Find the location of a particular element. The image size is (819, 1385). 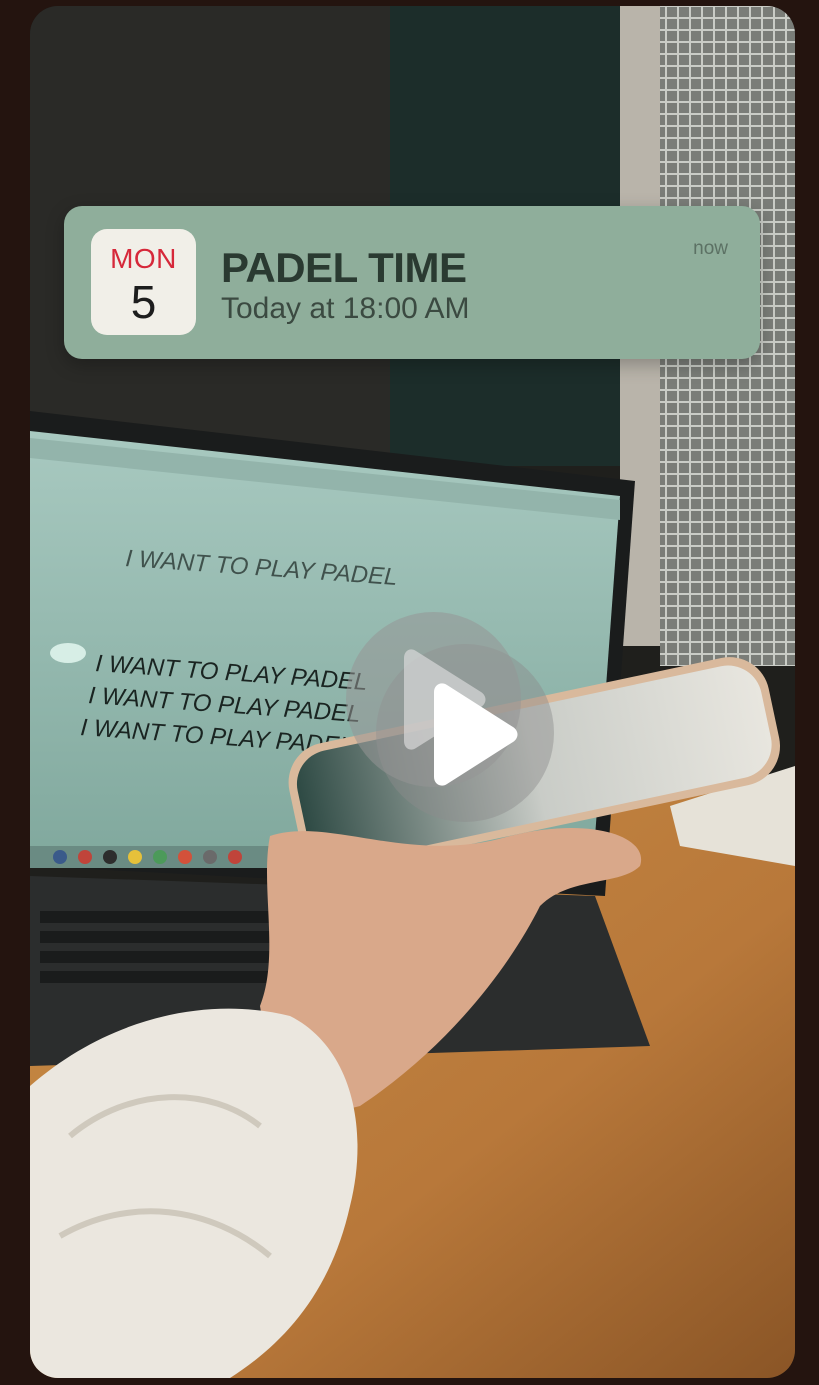

cursor-highlight is located at coordinates (68, 653).